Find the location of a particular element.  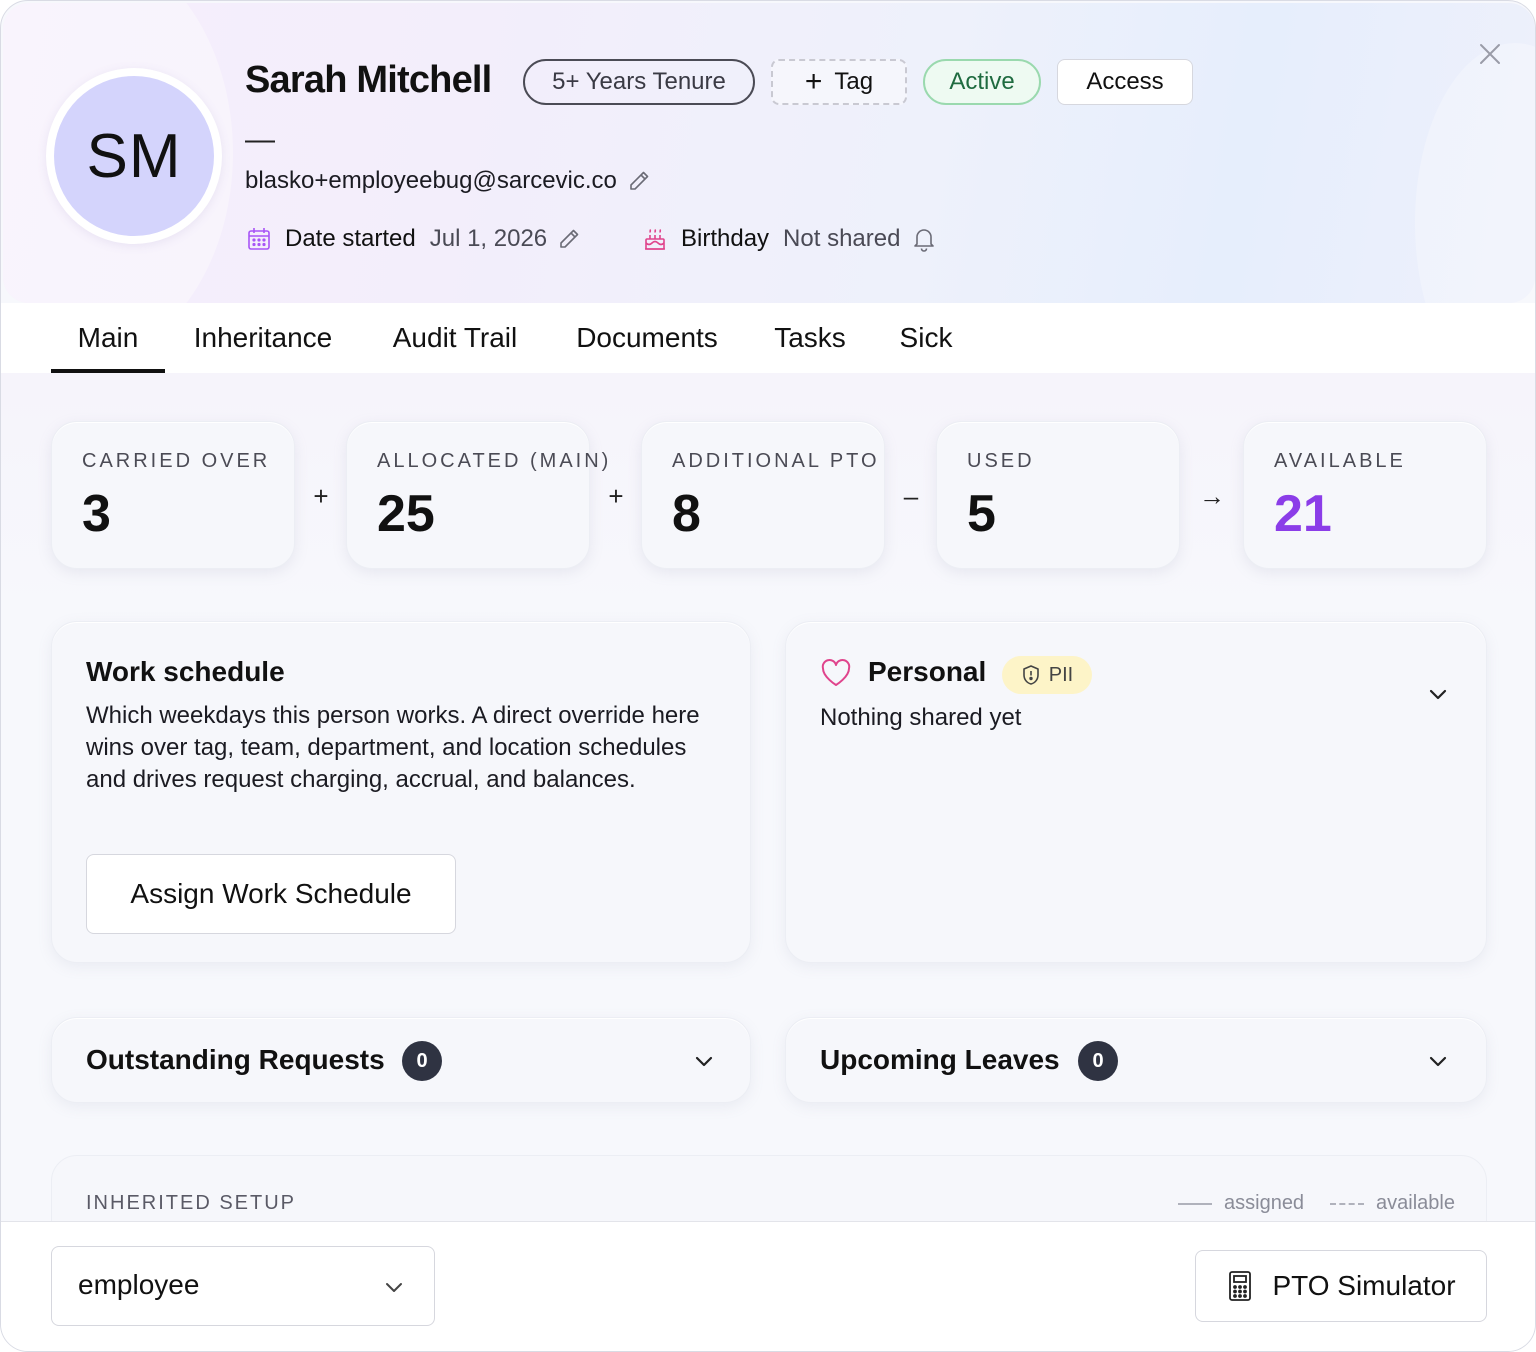

tab-main: Main is located at coordinates (108, 338).